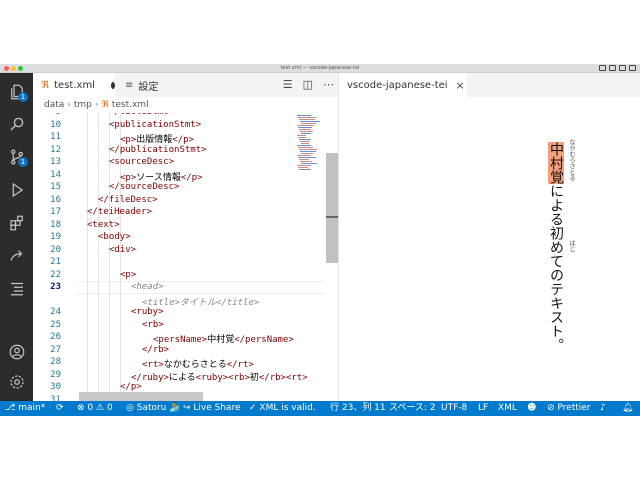 The width and height of the screenshot is (640, 480). I want to click on sync-icon: ⟳, so click(60, 408).